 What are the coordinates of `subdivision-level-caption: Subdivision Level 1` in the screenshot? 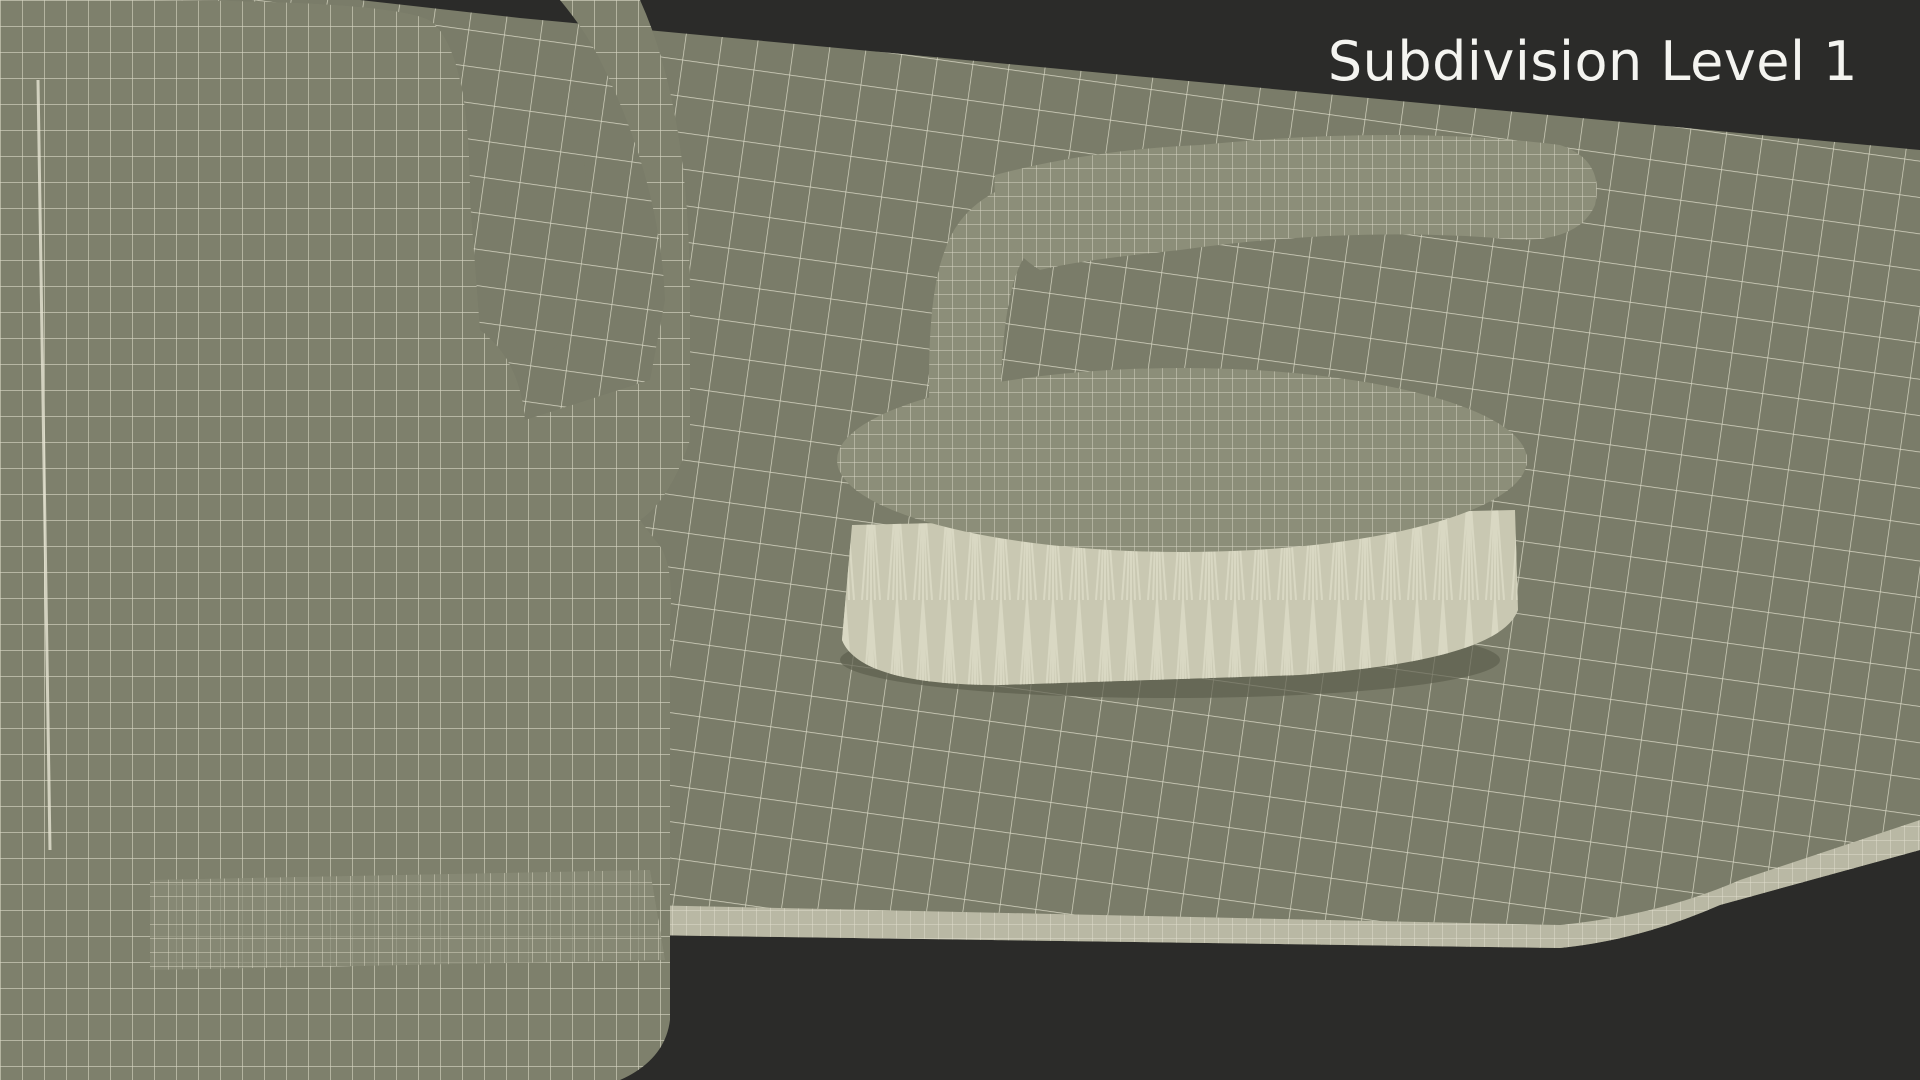 It's located at (1592, 61).